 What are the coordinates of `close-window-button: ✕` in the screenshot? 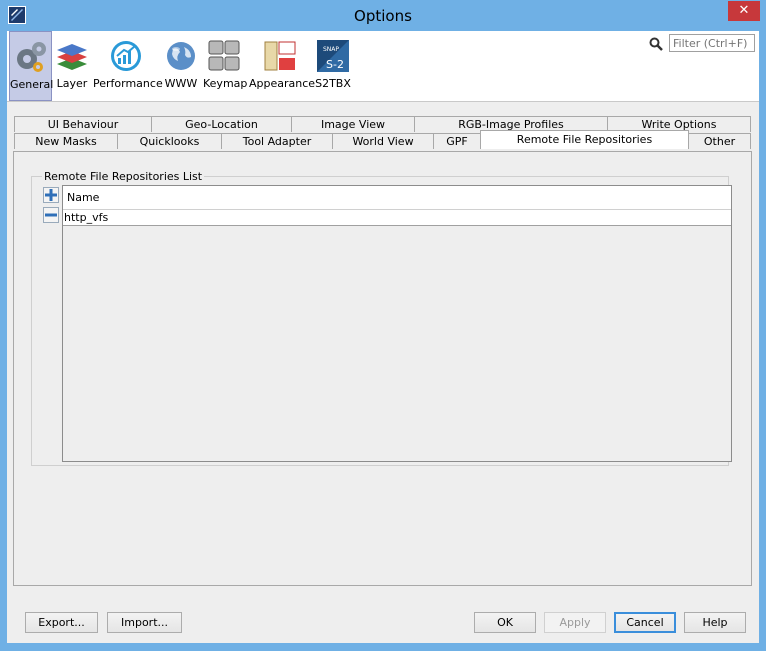 It's located at (744, 11).